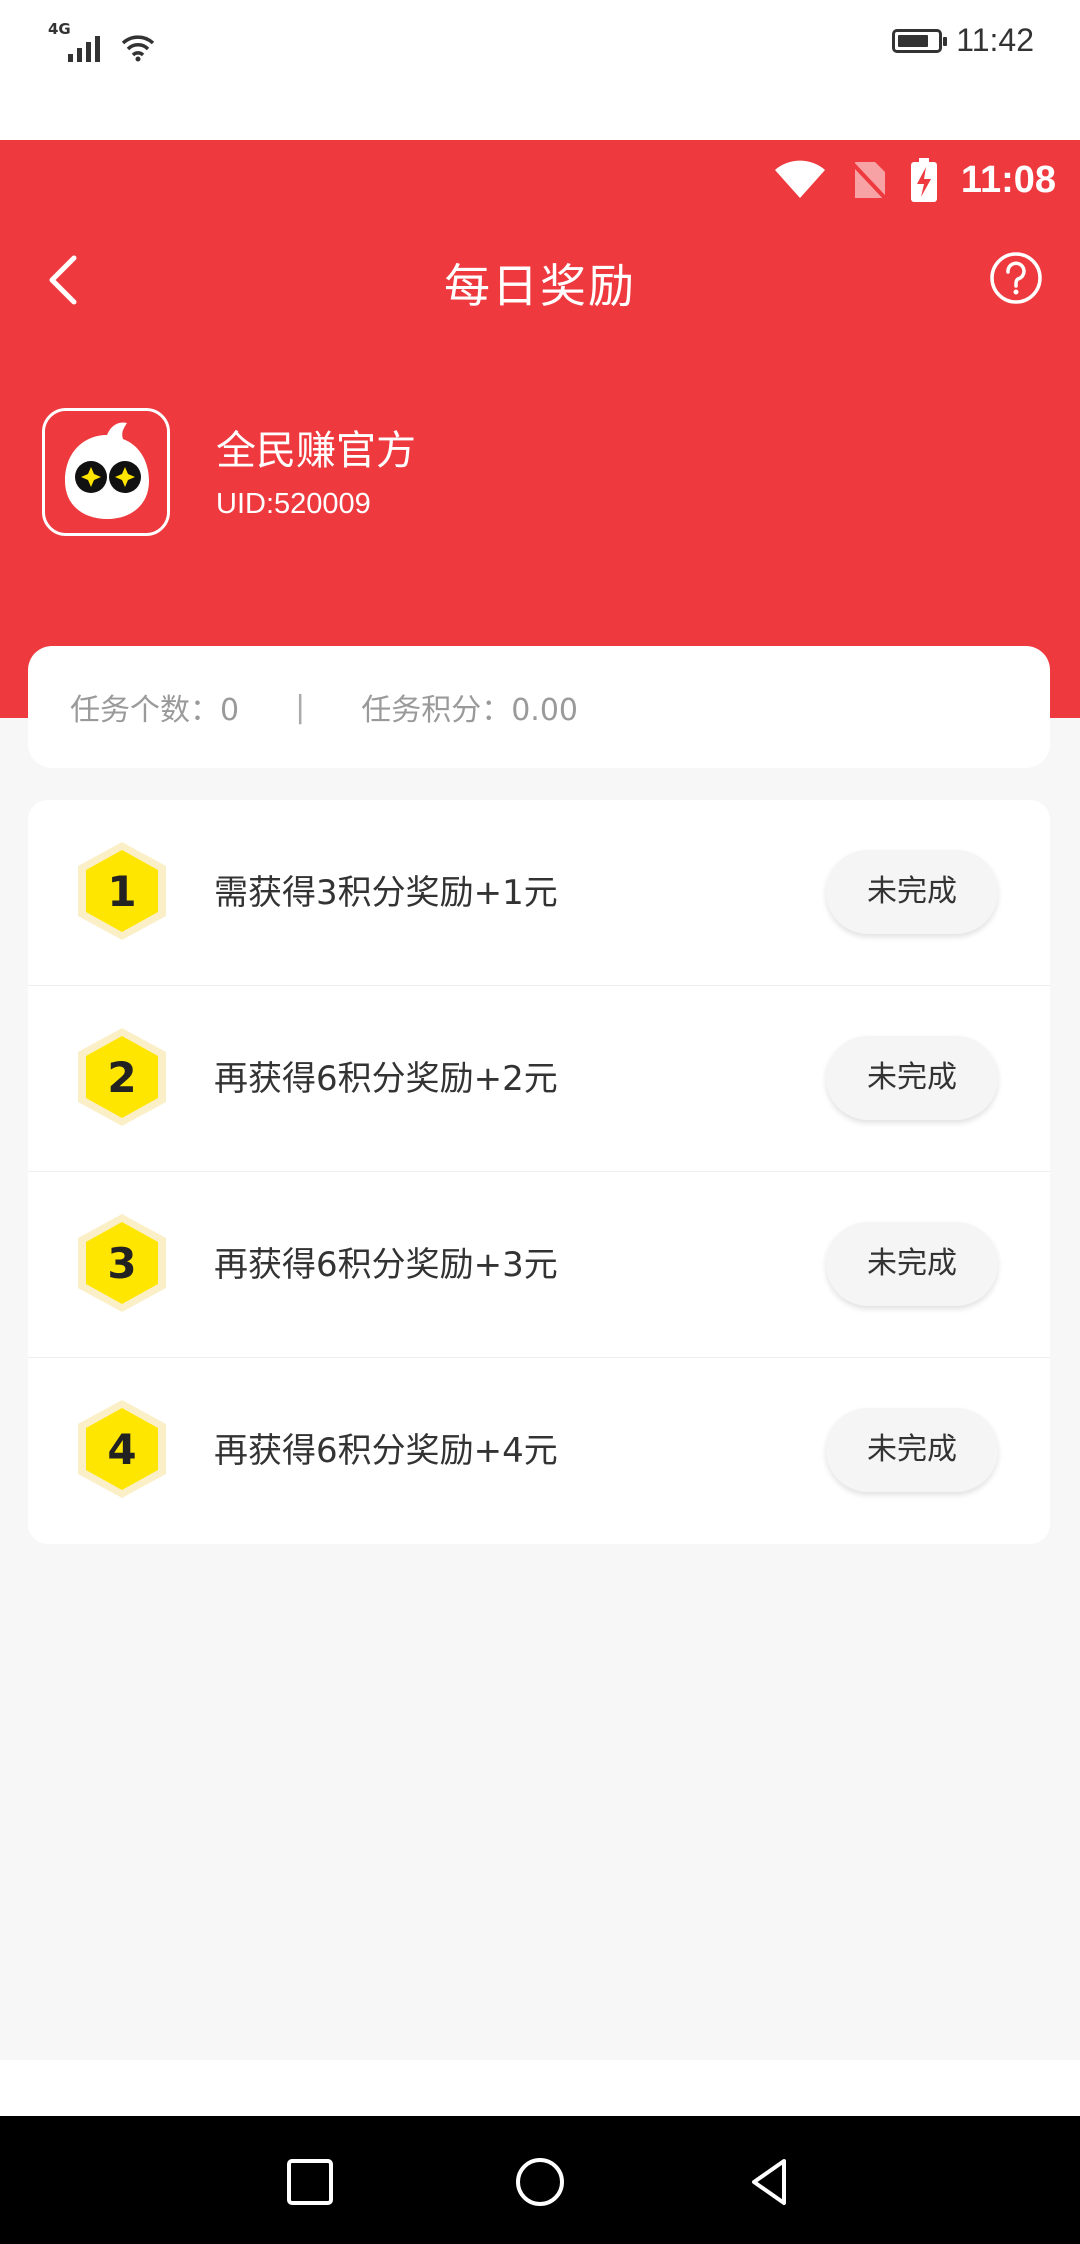 The height and width of the screenshot is (2244, 1080). I want to click on task-label: 再获得6积分奖励+2元, so click(386, 1079).